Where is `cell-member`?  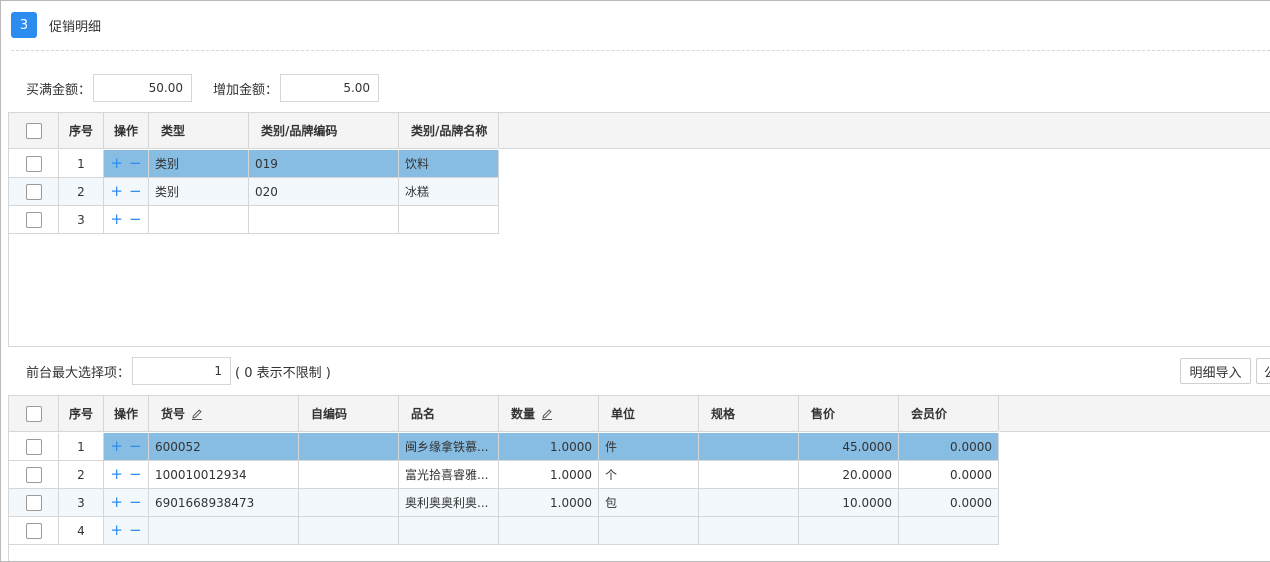
cell-member is located at coordinates (949, 530).